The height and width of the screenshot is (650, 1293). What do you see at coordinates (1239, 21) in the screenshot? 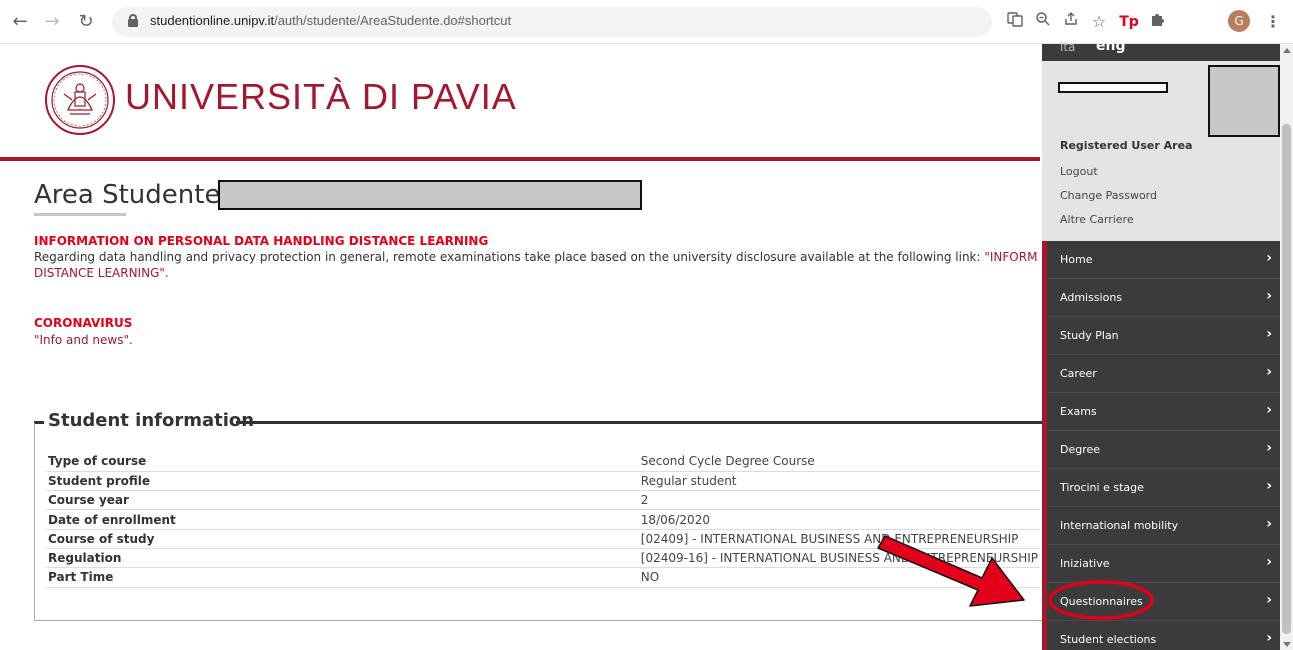
I see `profile-avatar: G` at bounding box center [1239, 21].